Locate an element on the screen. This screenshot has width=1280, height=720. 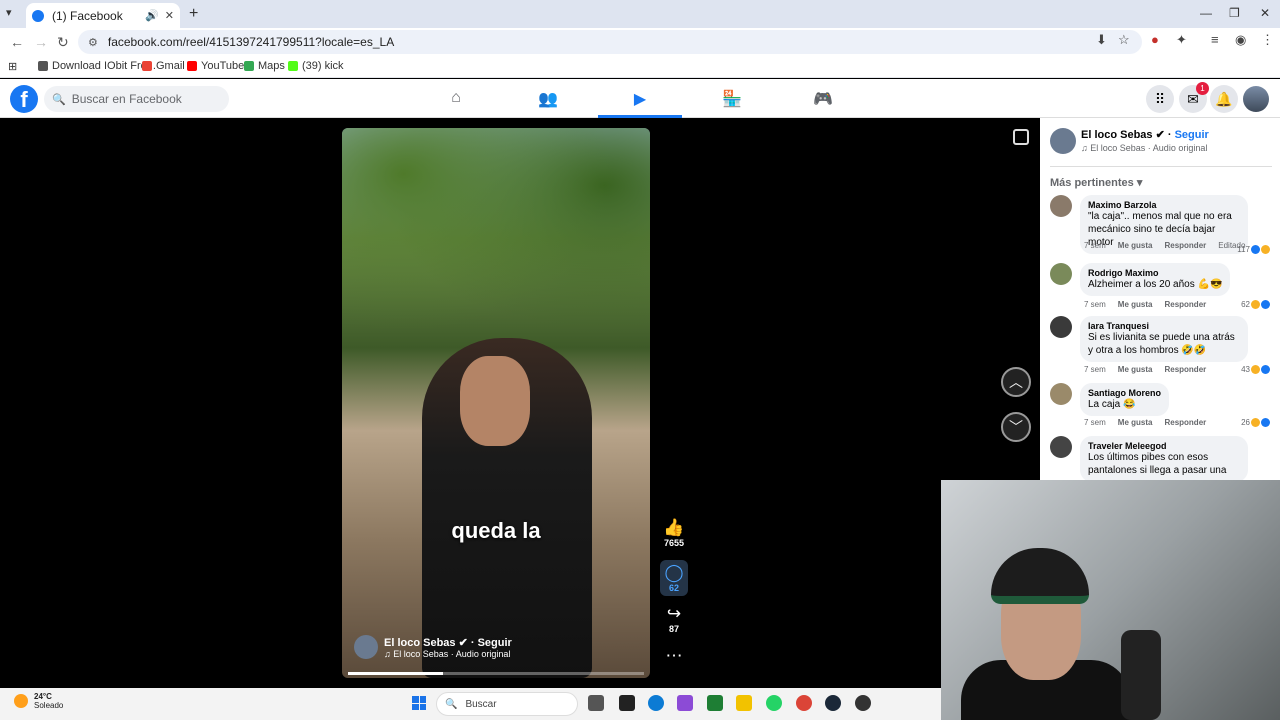
comment-sort-dropdown: Más pertinentes ▾ is located at coordinates (1096, 182).